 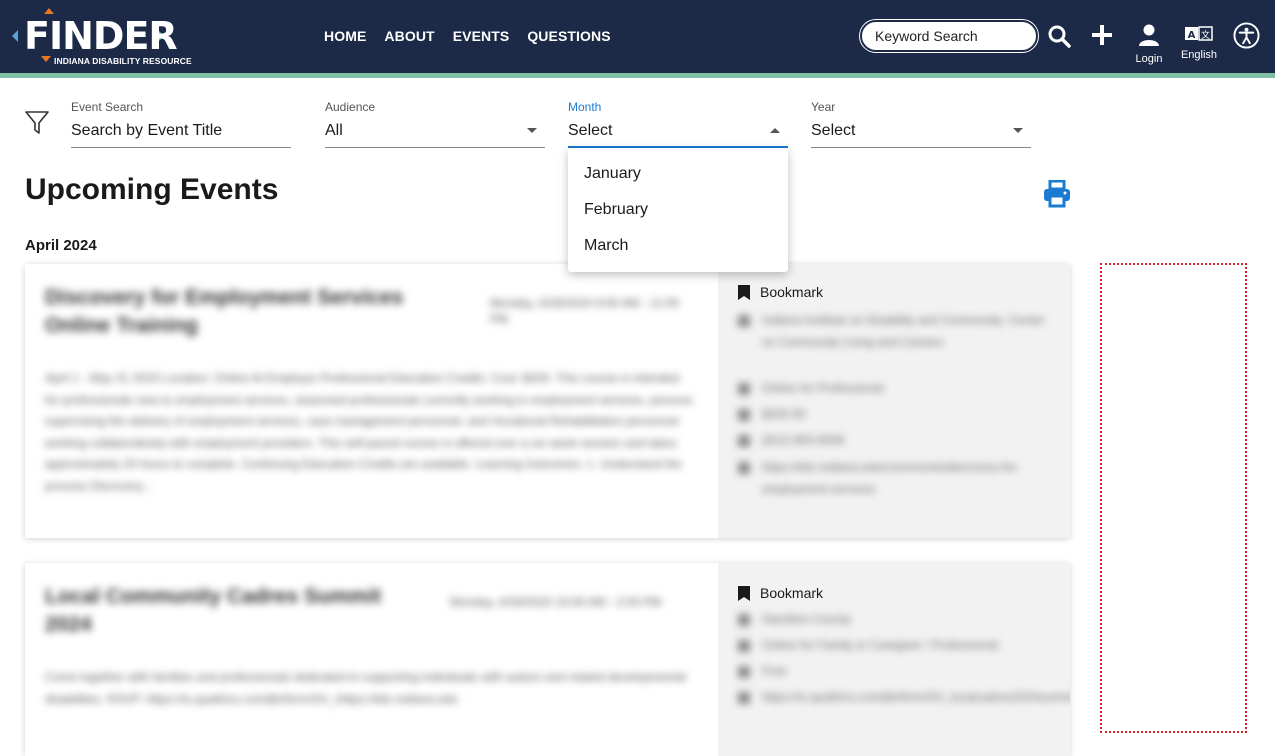 I want to click on user-icon, so click(x=1149, y=35).